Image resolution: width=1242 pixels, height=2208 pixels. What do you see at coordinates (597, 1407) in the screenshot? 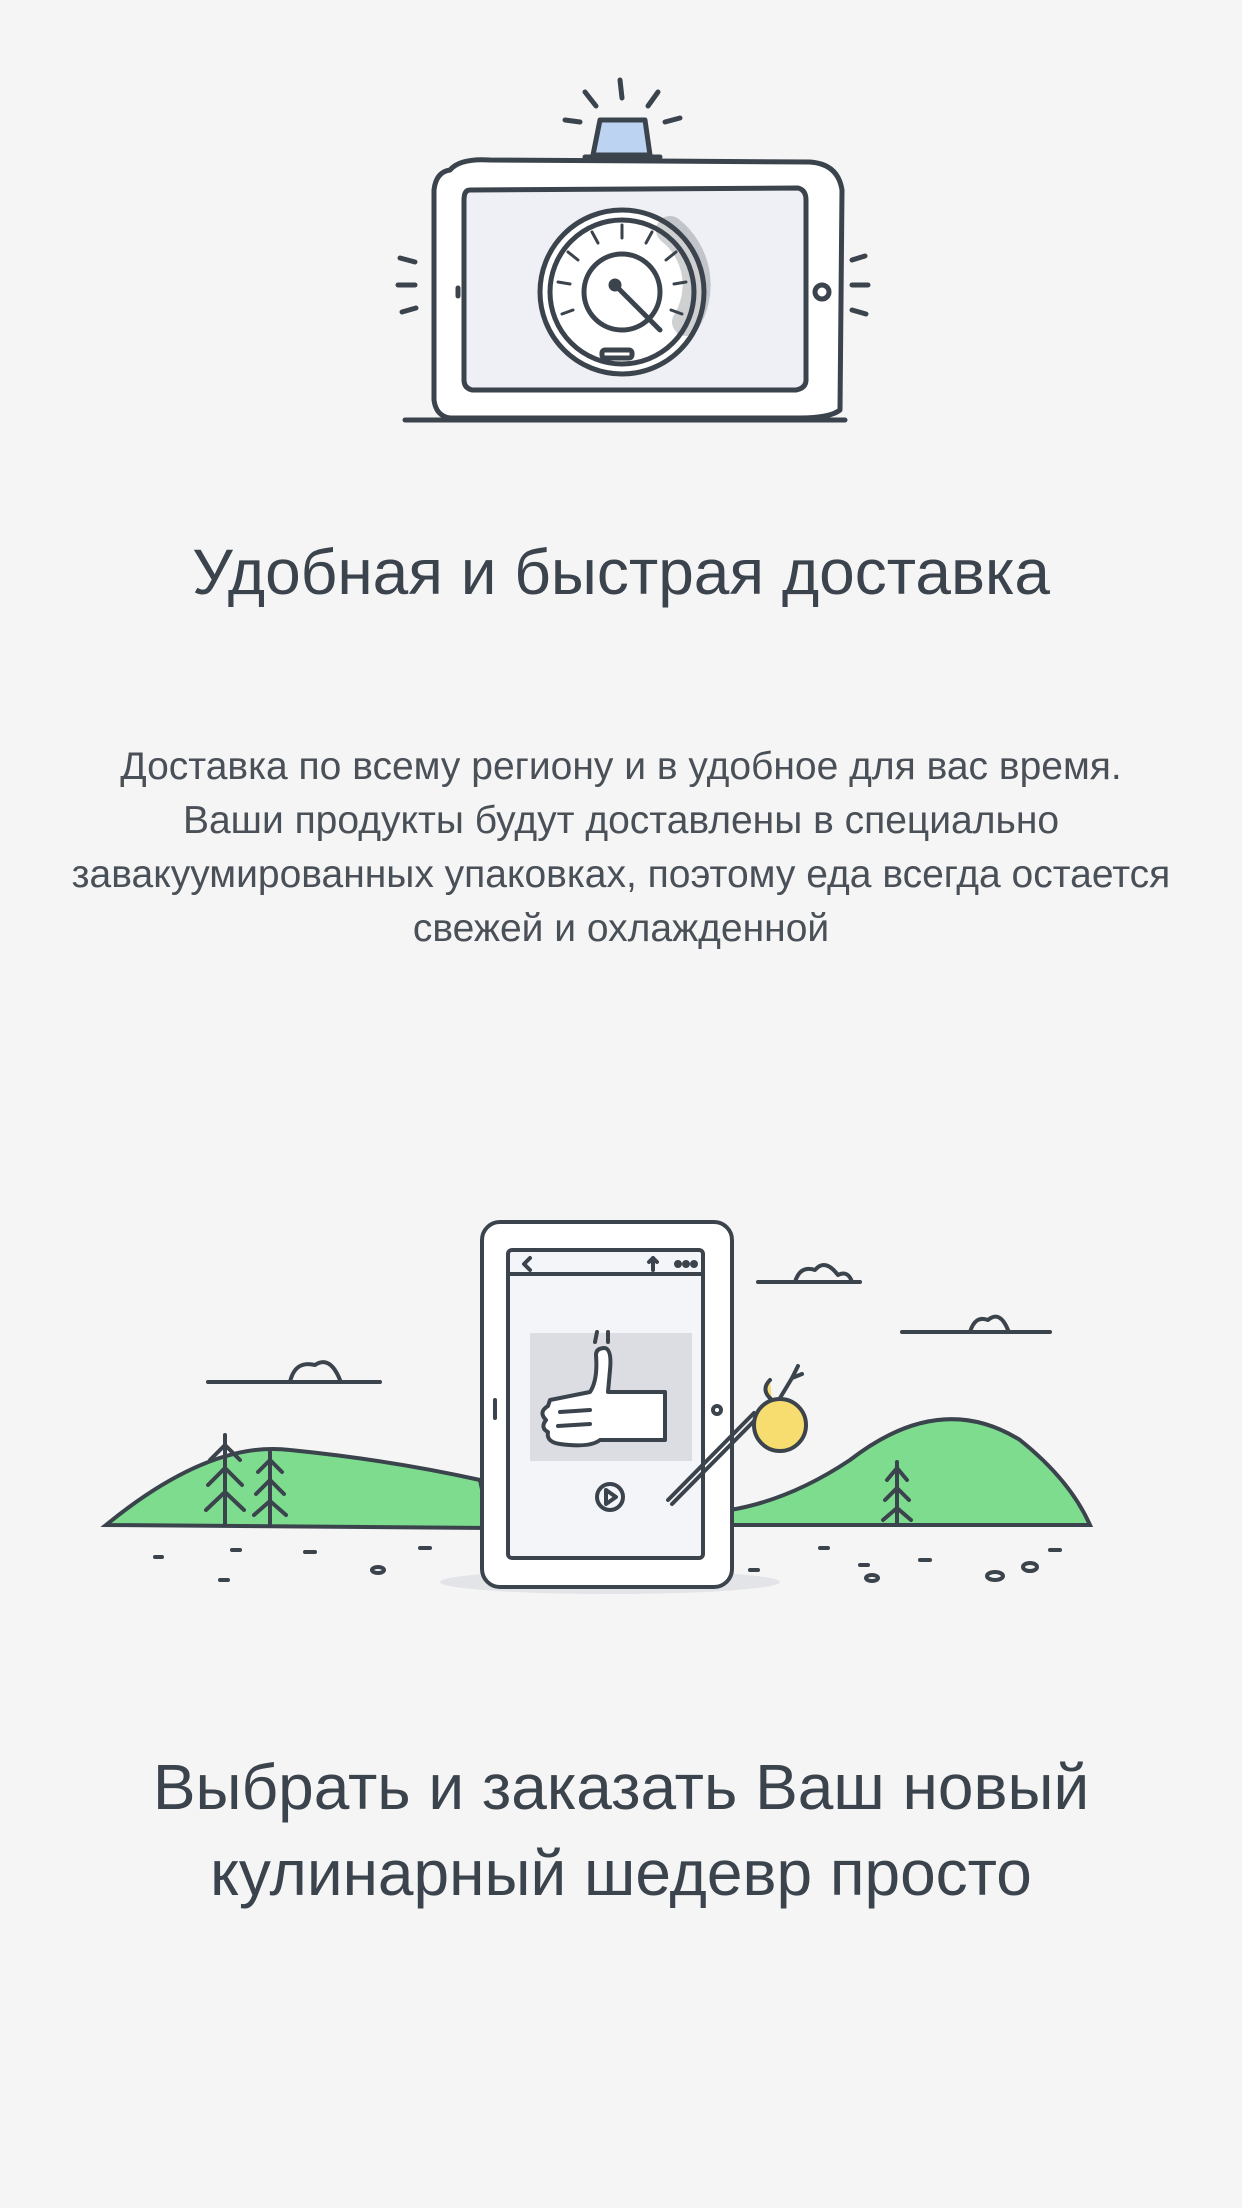
I see `tablet-landscape-thumbs-up-icon` at bounding box center [597, 1407].